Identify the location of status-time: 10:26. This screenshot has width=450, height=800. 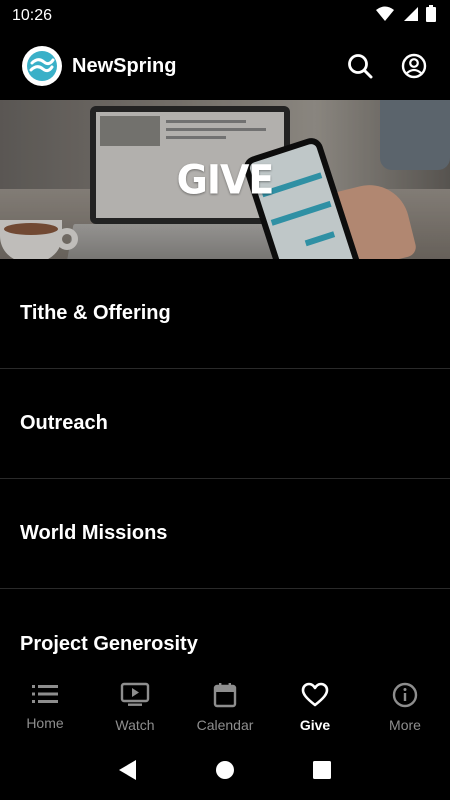
(32, 15).